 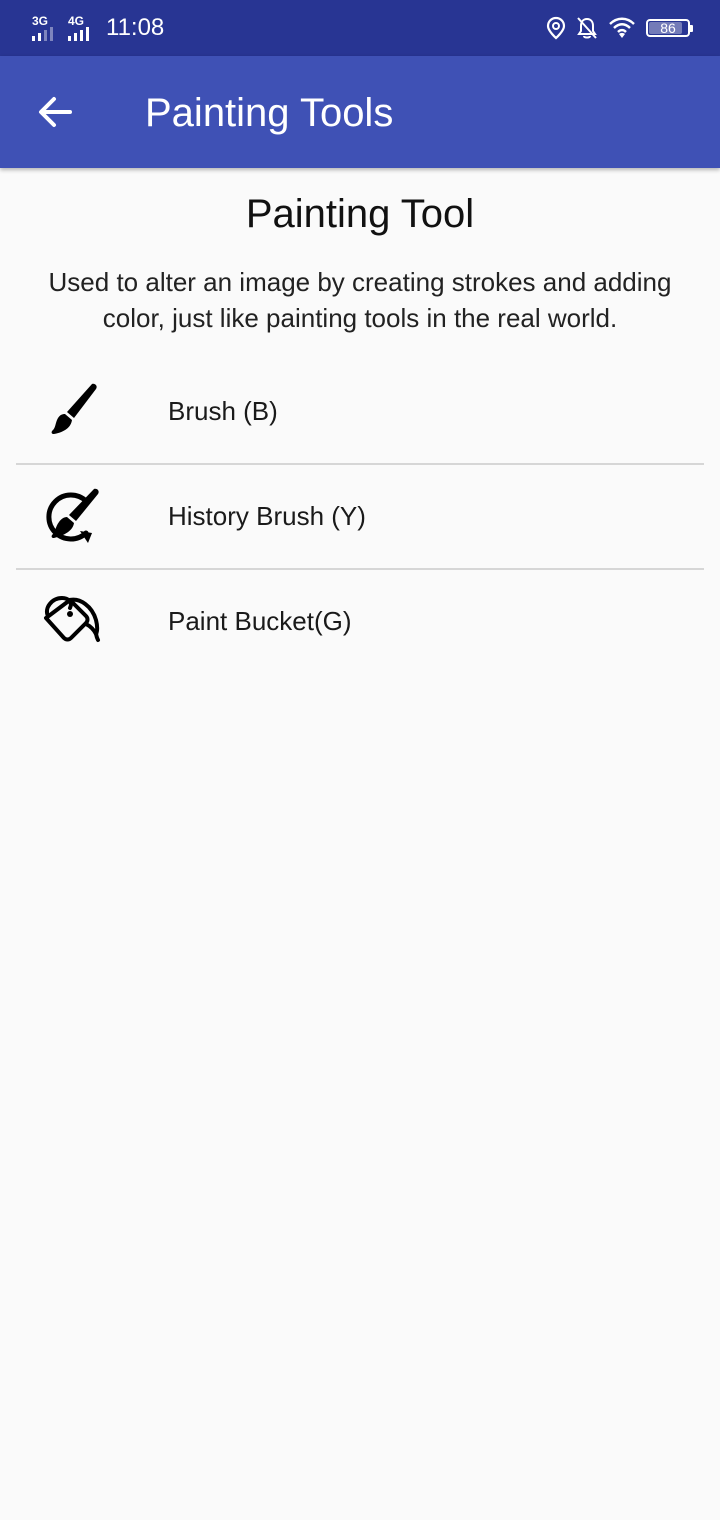 I want to click on battery-icon: 86, so click(x=669, y=28).